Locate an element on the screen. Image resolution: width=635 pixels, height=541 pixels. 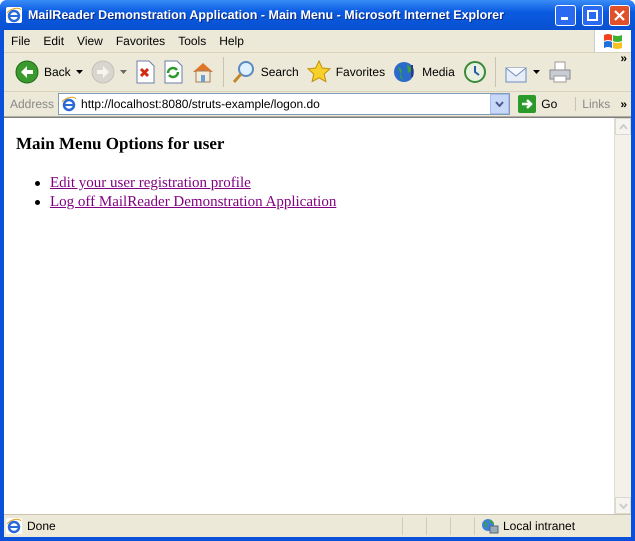
house-icon is located at coordinates (202, 72).